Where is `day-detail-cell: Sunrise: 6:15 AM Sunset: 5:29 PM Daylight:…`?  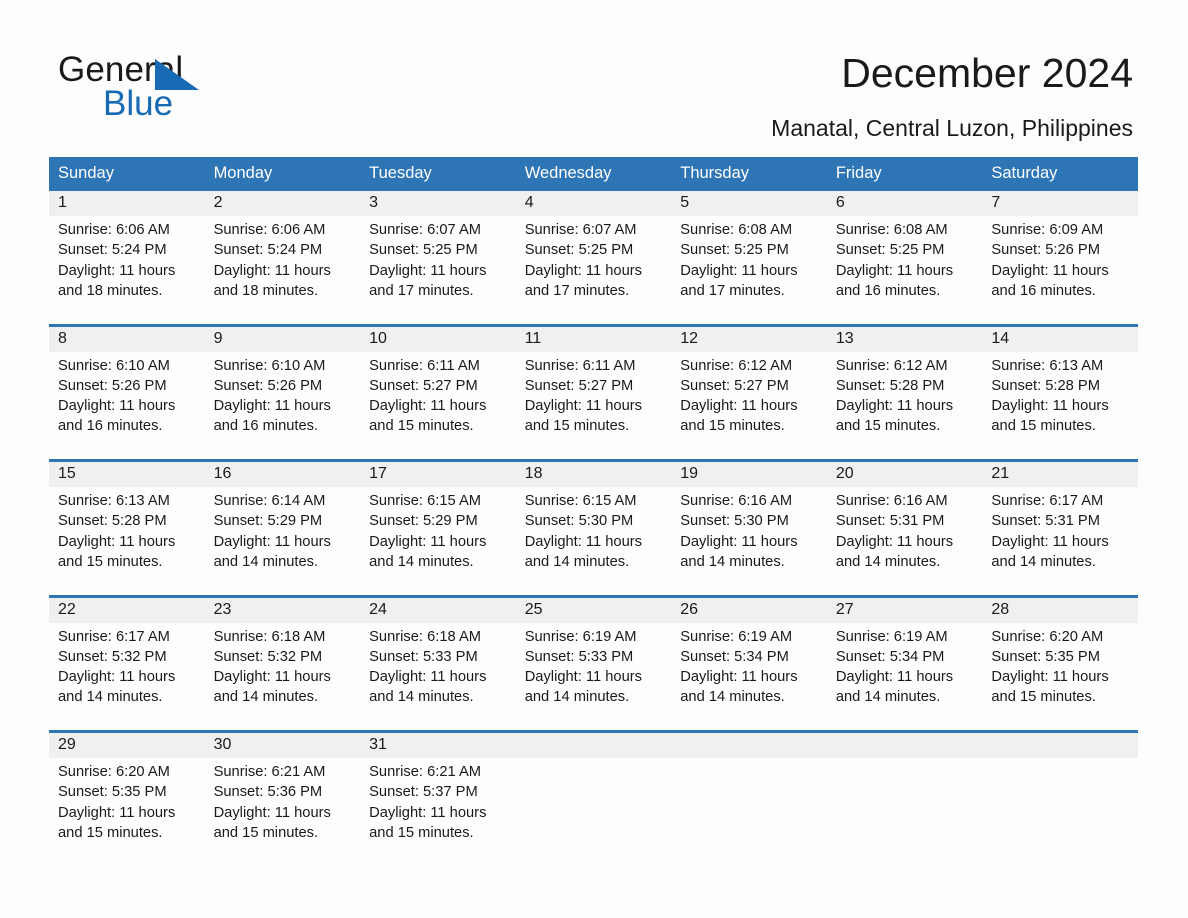 day-detail-cell: Sunrise: 6:15 AM Sunset: 5:29 PM Daylight:… is located at coordinates (438, 541).